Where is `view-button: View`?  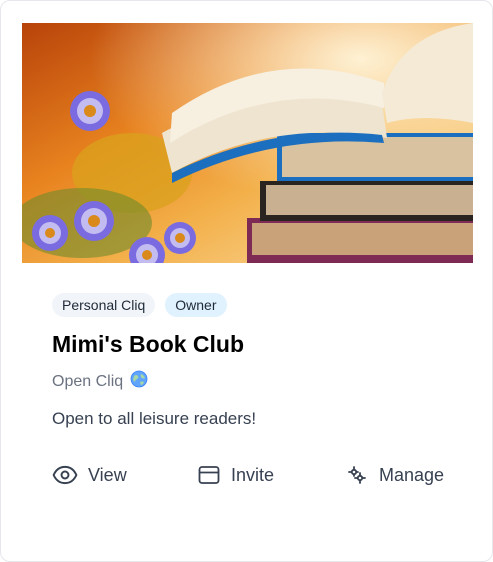
view-button: View is located at coordinates (89, 475).